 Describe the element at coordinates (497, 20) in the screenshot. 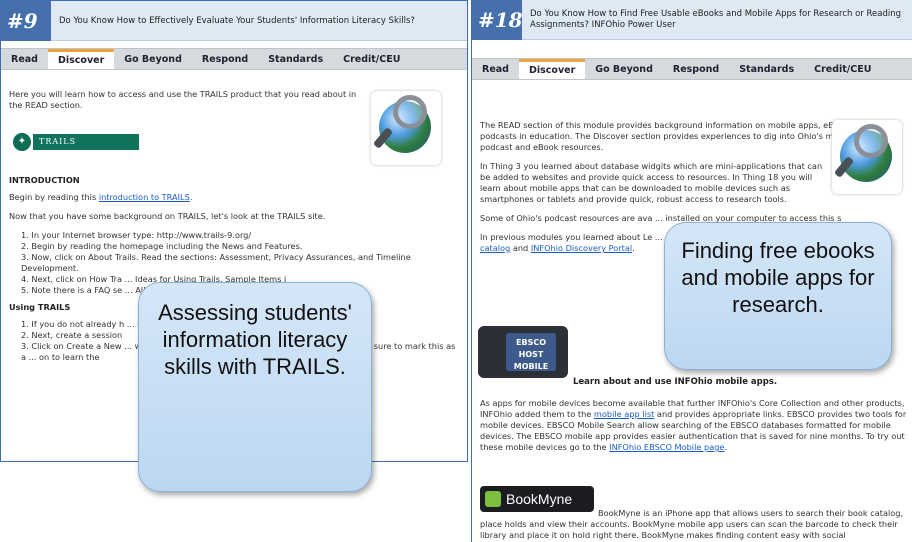

I see `module-number: #18` at that location.